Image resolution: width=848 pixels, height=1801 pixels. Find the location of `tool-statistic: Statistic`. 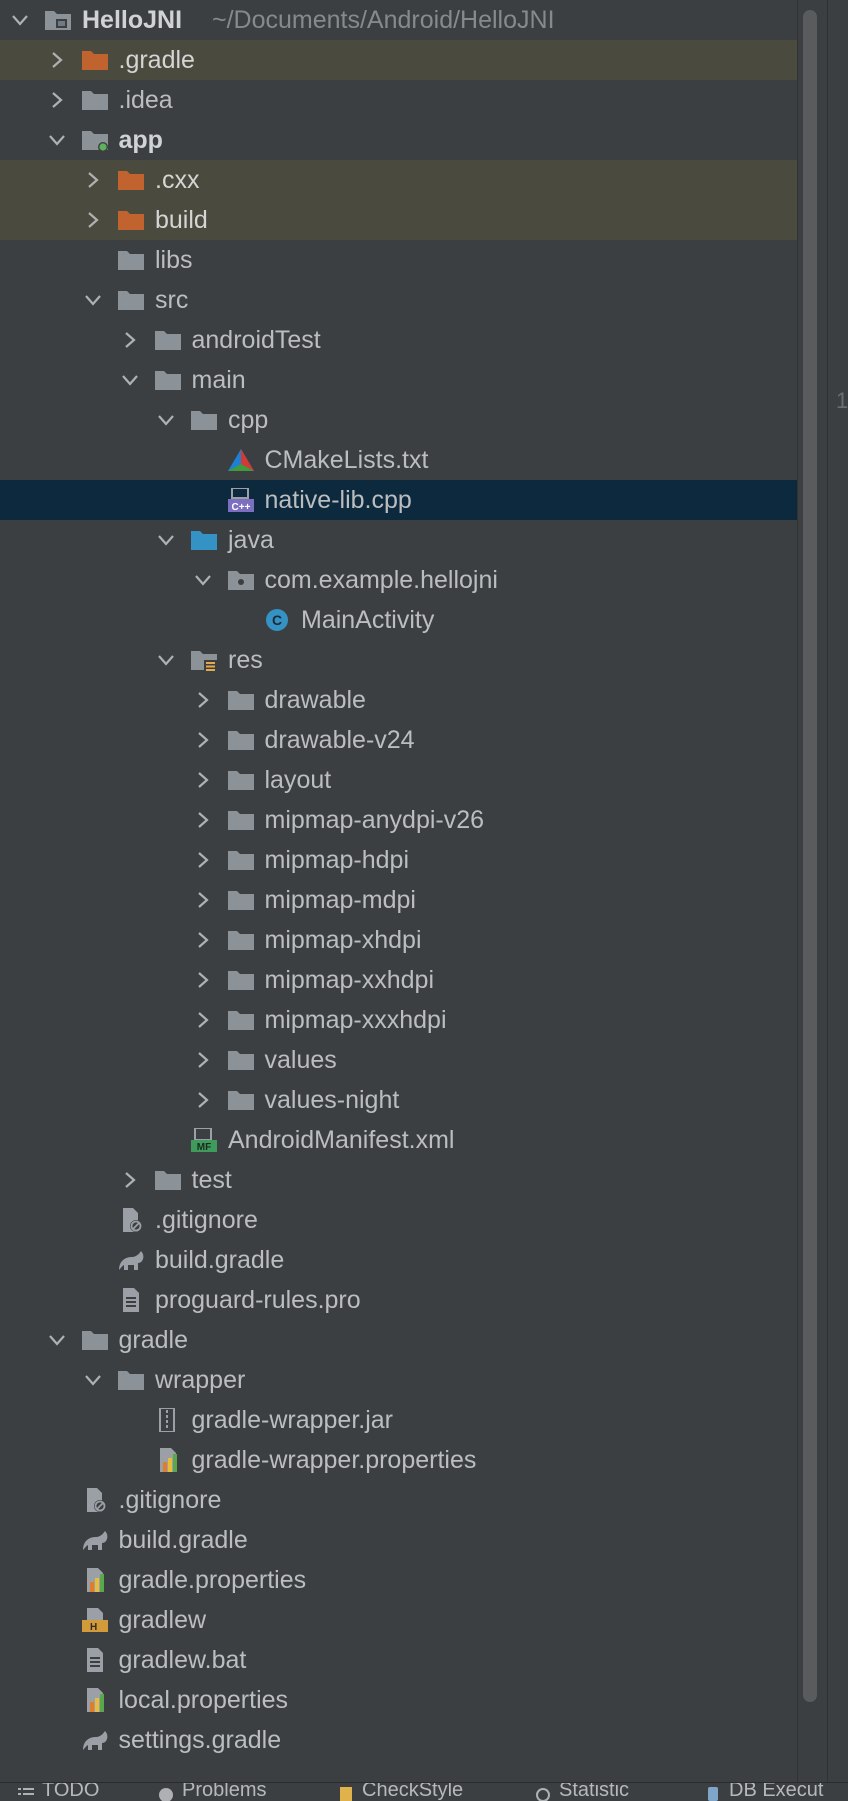

tool-statistic: Statistic is located at coordinates (582, 1792).